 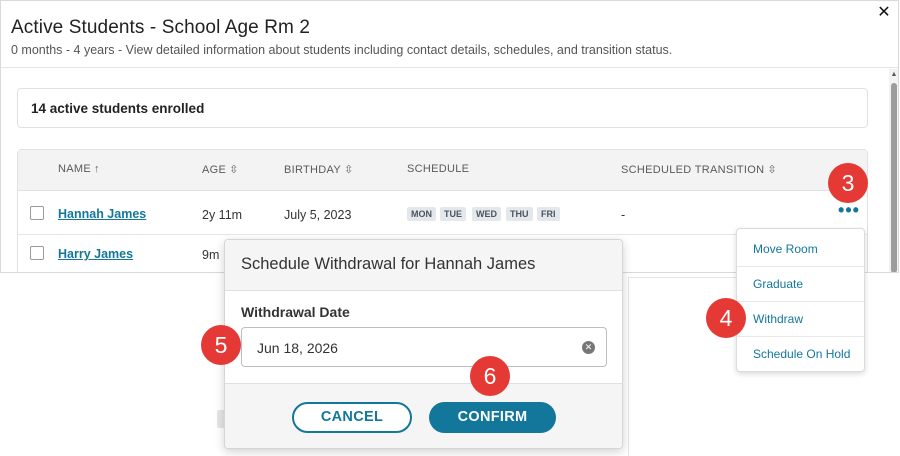 What do you see at coordinates (423, 415) in the screenshot?
I see `dialog-footer: CANCEL CONFIRM` at bounding box center [423, 415].